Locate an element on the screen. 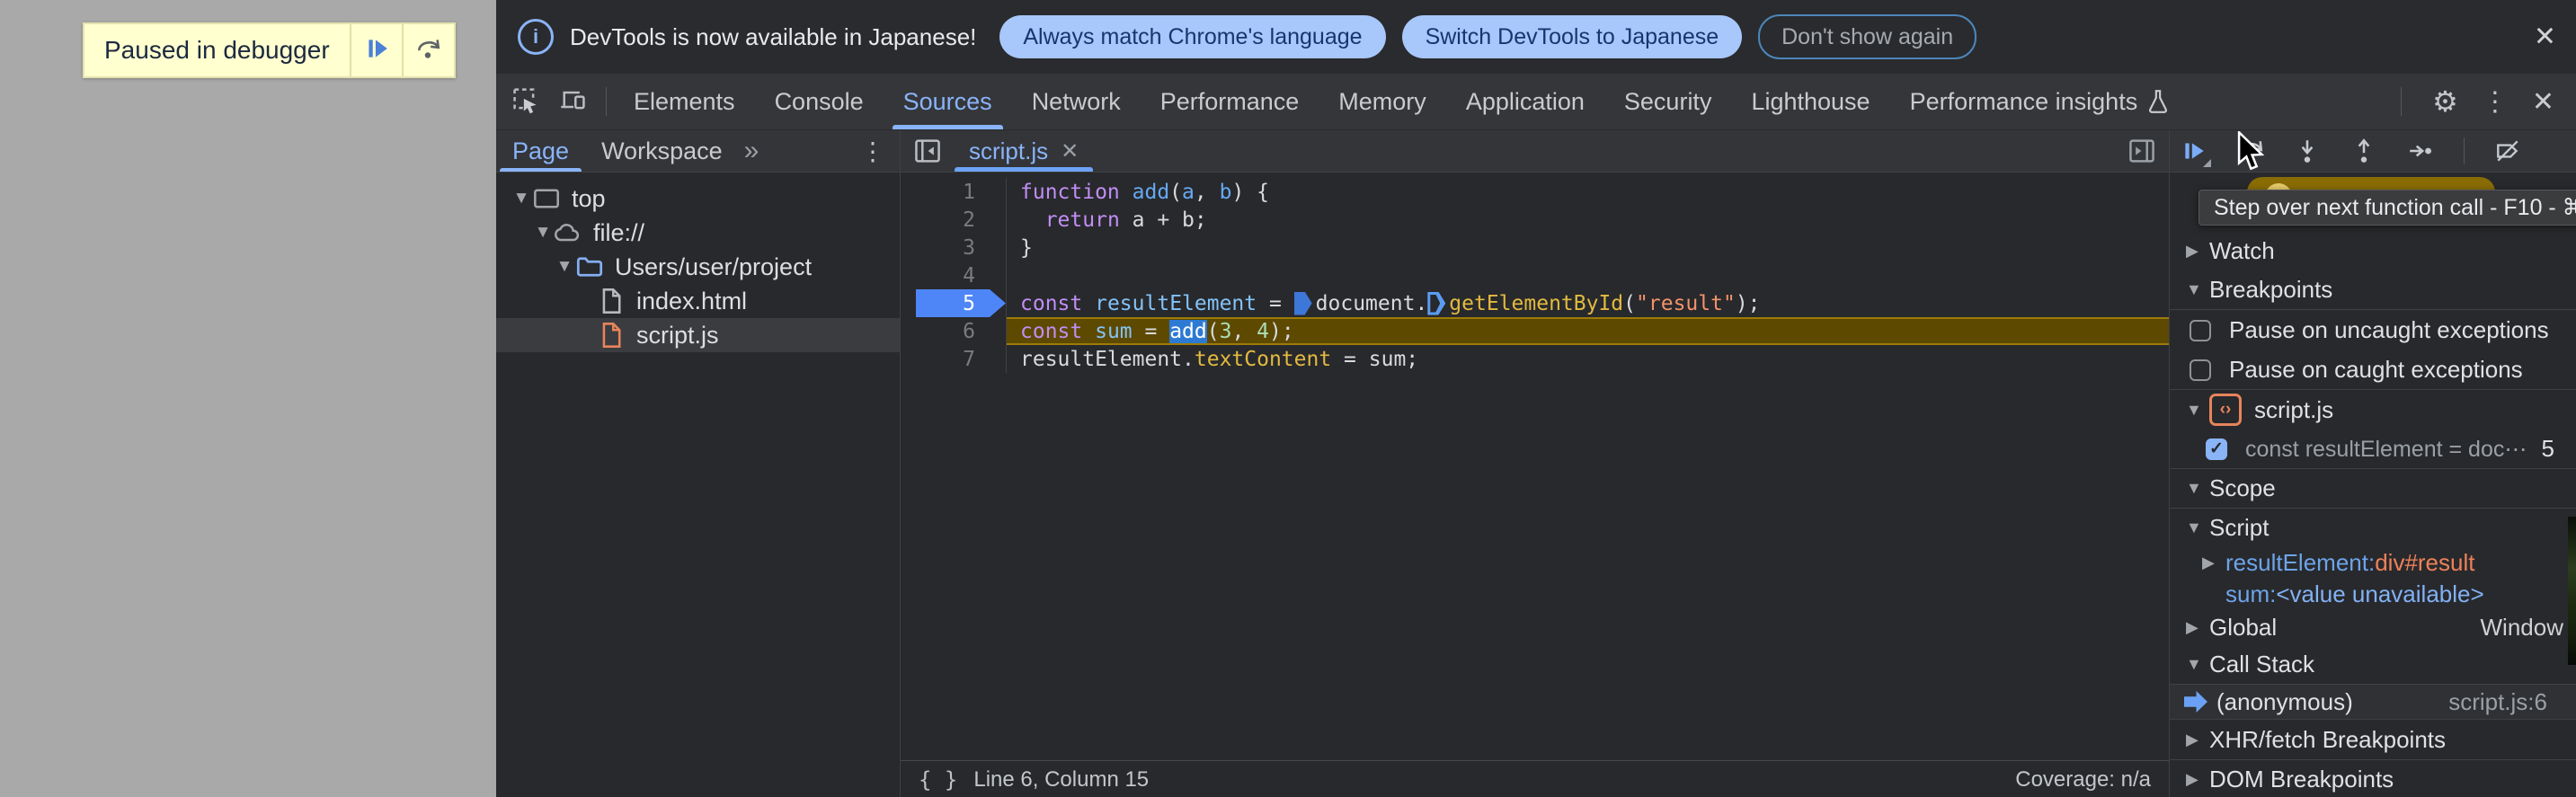  callstack-section-header: ▼ Call Stack is located at coordinates (2373, 665).